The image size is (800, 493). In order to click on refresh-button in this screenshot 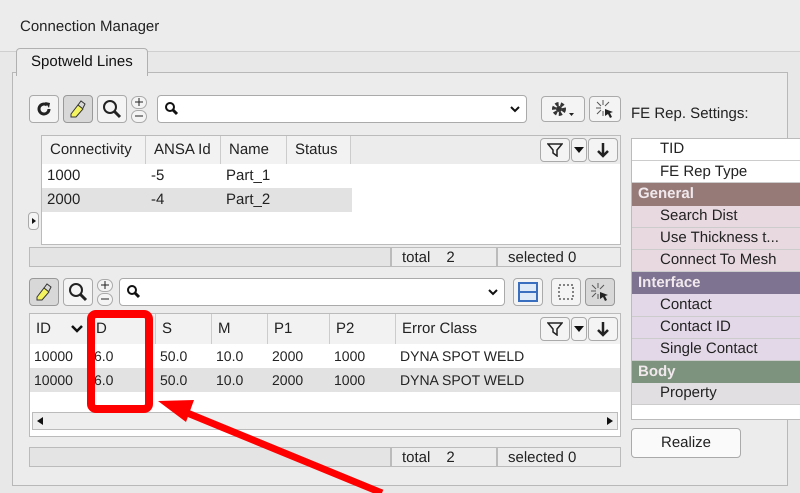, I will do `click(44, 109)`.